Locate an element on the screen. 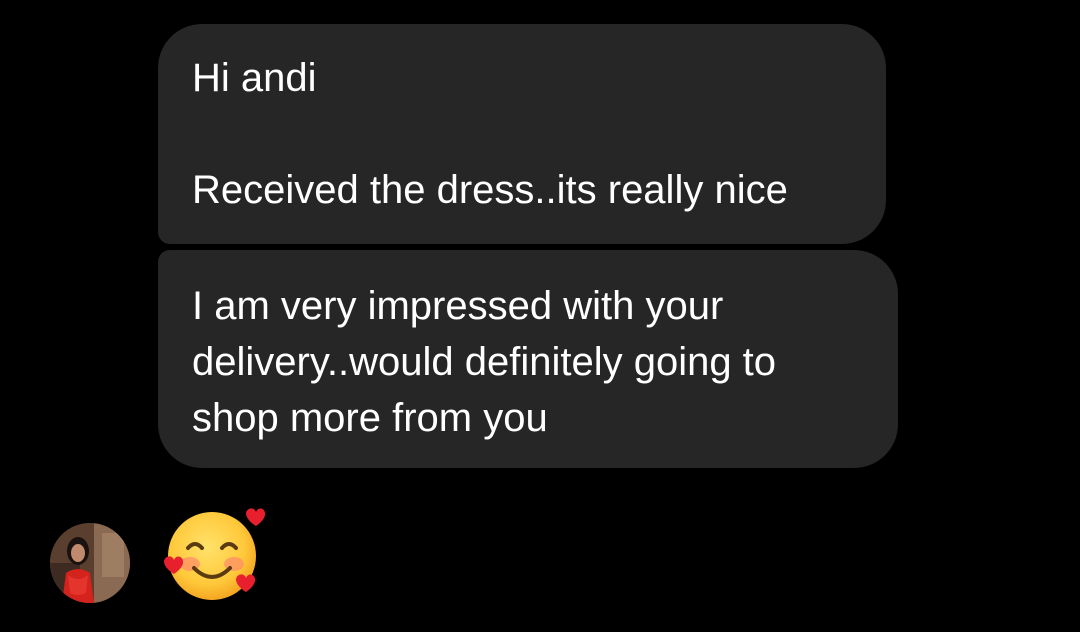 This screenshot has height=632, width=1080. avatar-image is located at coordinates (90, 563).